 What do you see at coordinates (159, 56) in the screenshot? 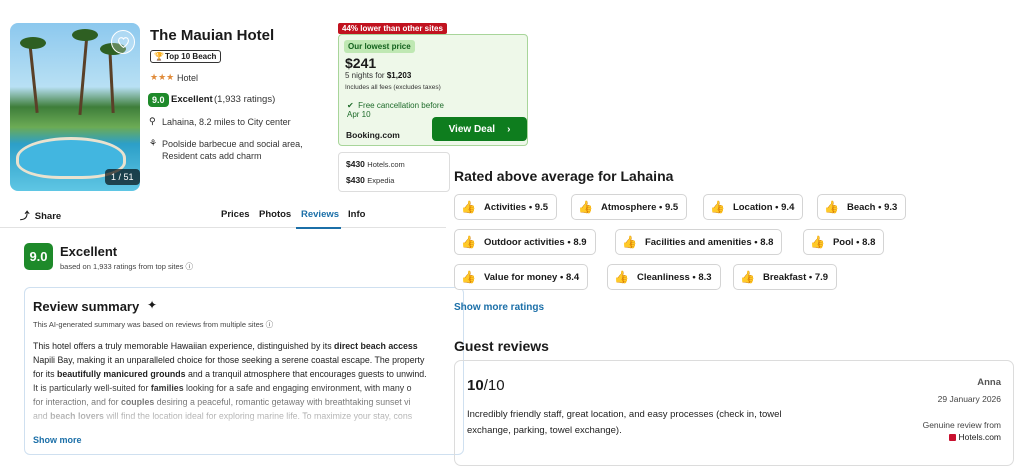
I see `trophy-icon: 🏆` at bounding box center [159, 56].